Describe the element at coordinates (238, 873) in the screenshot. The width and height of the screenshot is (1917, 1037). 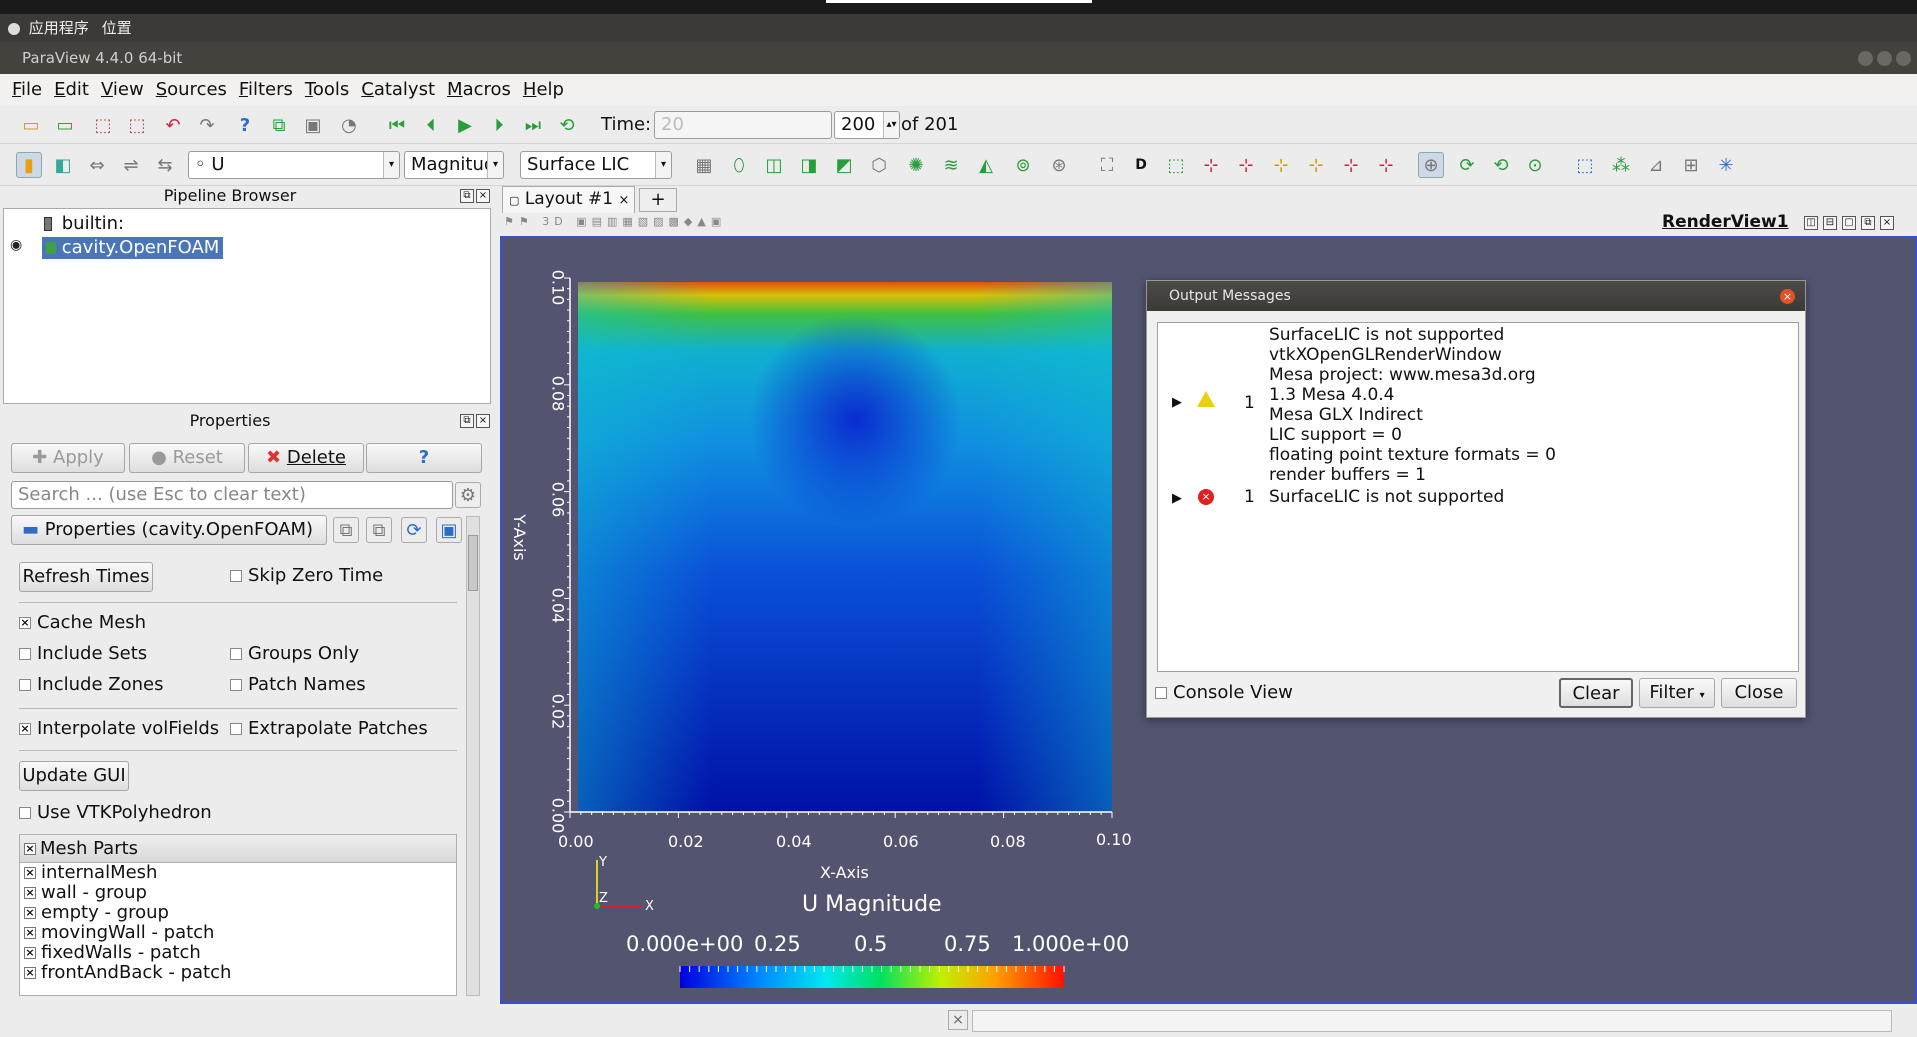
I see `list-item: × internalMesh` at that location.